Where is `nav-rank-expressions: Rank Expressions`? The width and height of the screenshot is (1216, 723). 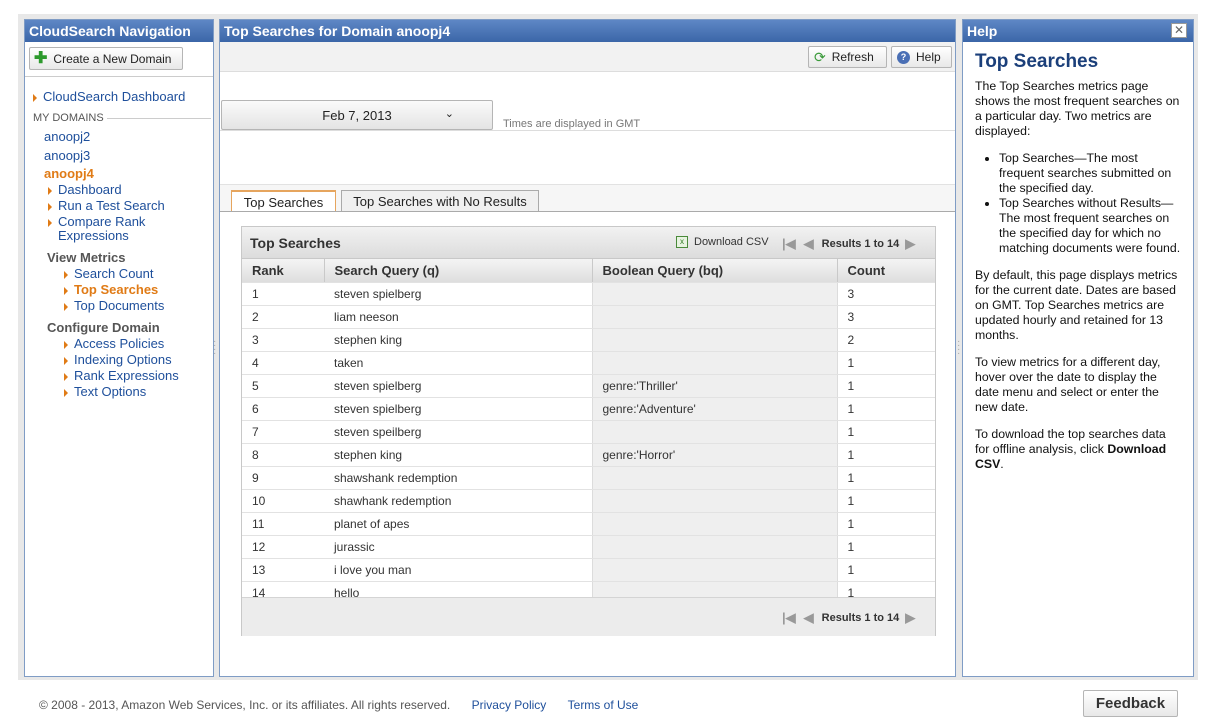
nav-rank-expressions: Rank Expressions is located at coordinates (121, 376).